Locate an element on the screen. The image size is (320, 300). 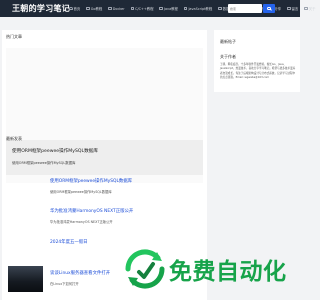
nav-item-java: Java教程 is located at coordinates (168, 8).